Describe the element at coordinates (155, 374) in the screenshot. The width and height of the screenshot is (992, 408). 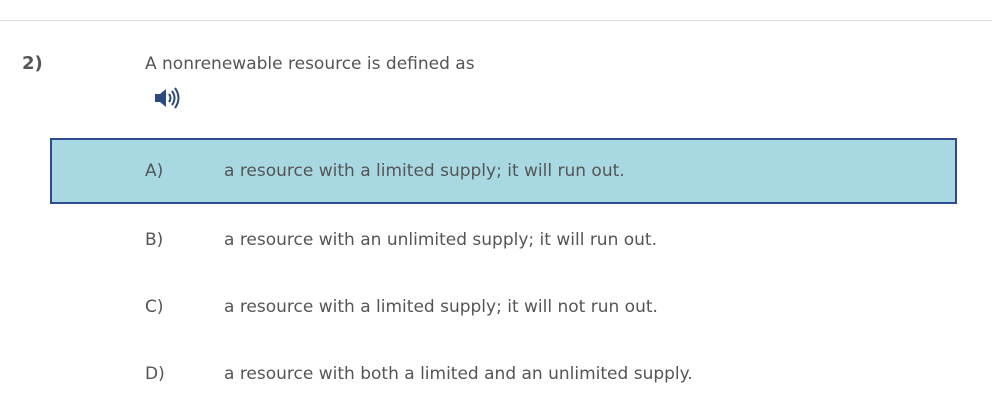
I see `option-letter: D)` at that location.